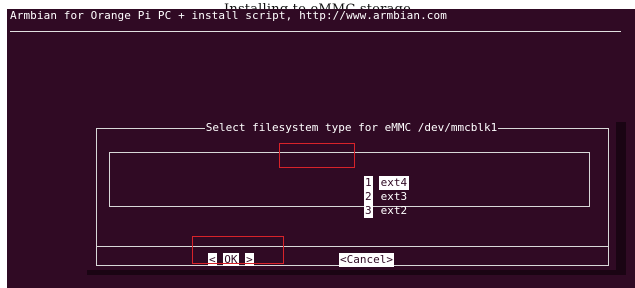  What do you see at coordinates (366, 260) in the screenshot?
I see `cancel-button: <Cancel>` at bounding box center [366, 260].